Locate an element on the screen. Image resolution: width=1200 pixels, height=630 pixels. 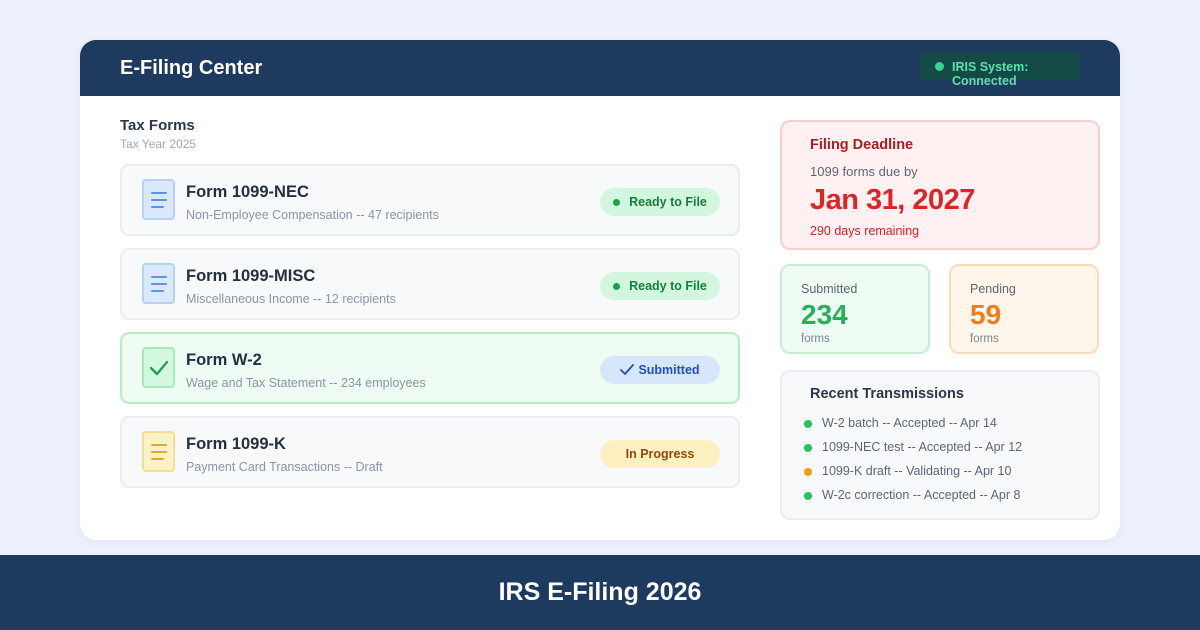
transmission-text: W-2c correction -- Accepted -- Apr 8 is located at coordinates (921, 495).